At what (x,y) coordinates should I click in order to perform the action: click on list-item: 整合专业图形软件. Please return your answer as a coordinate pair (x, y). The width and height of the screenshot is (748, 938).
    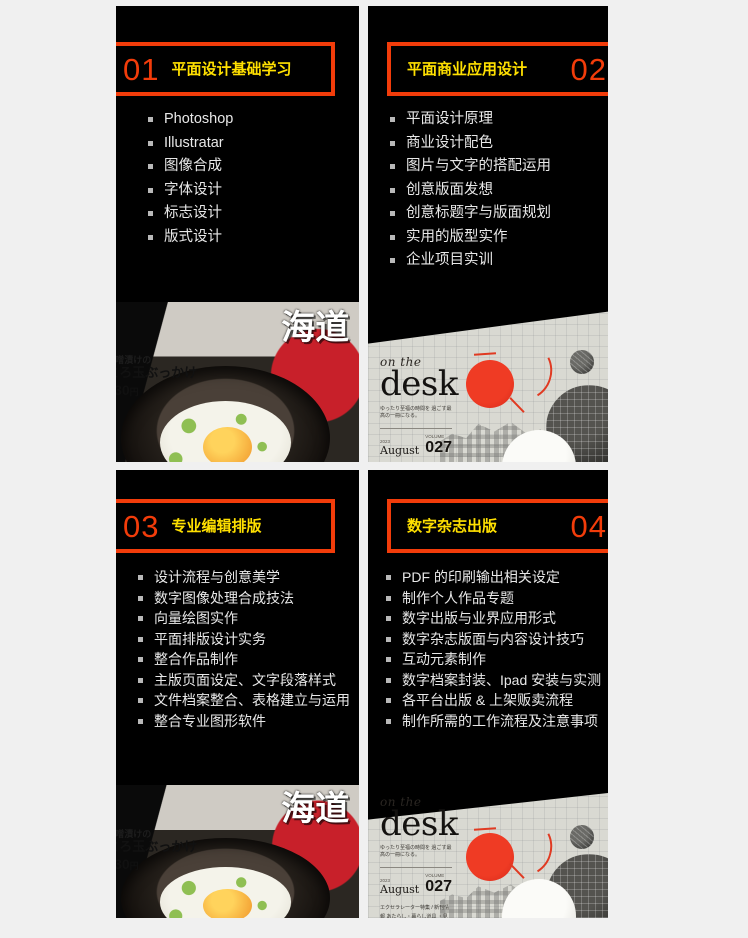
    Looking at the image, I should click on (244, 721).